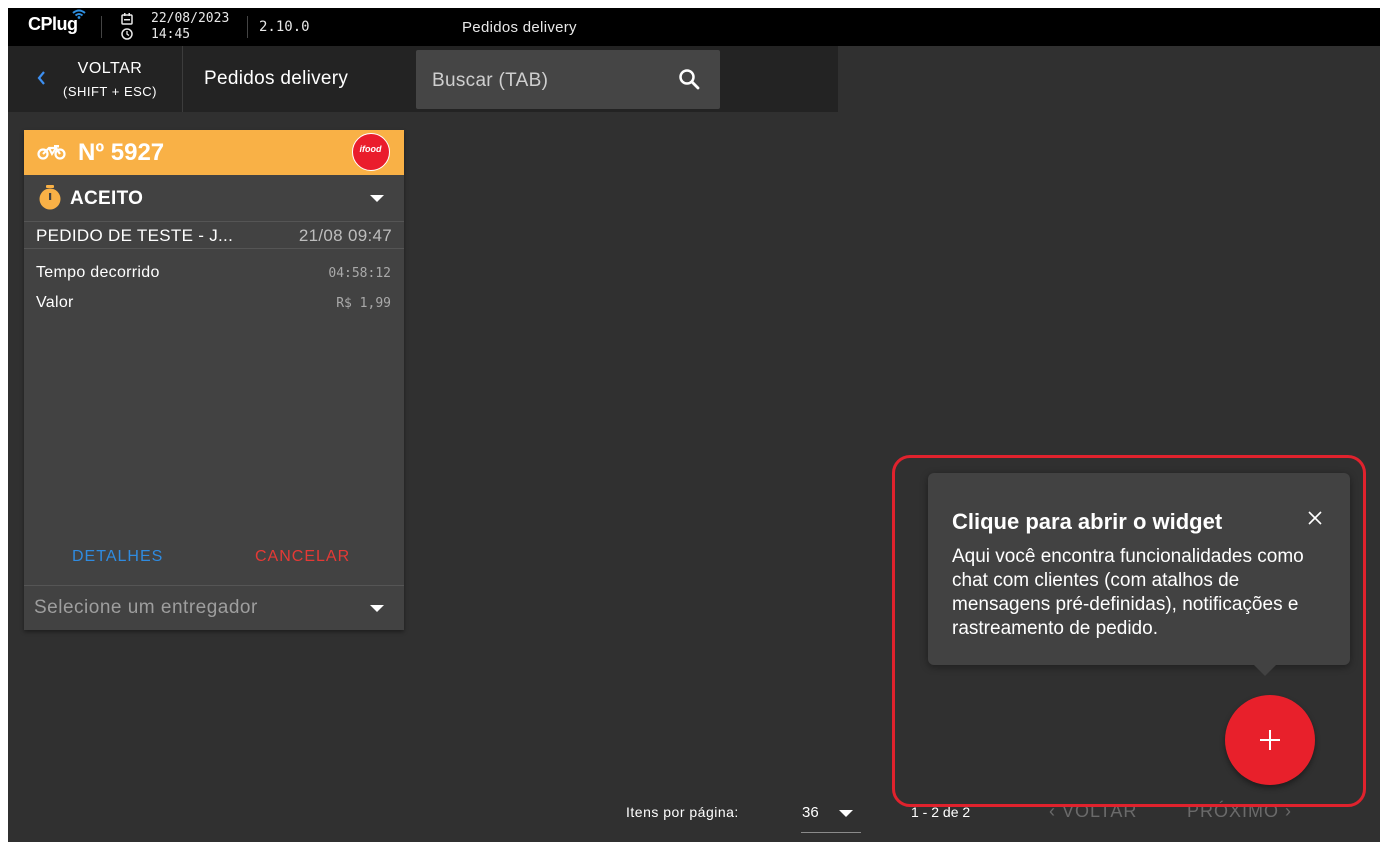 This screenshot has width=1388, height=850. What do you see at coordinates (1055, 811) in the screenshot?
I see `chevron-left-icon: ‹` at bounding box center [1055, 811].